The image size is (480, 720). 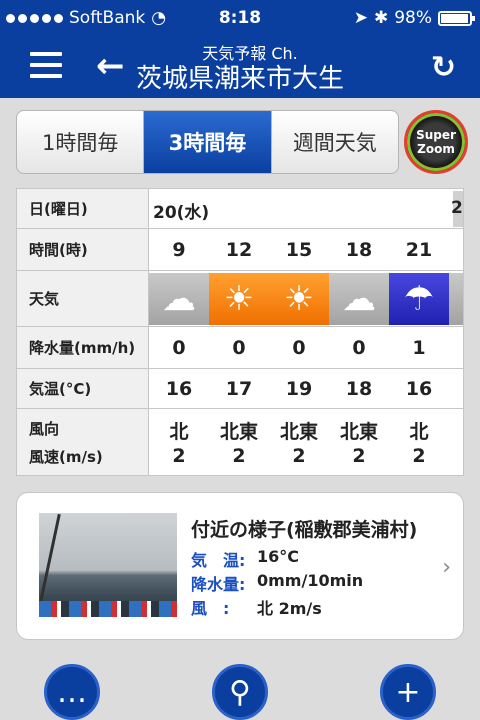 I want to click on temp-cell-3: 18, so click(x=359, y=389).